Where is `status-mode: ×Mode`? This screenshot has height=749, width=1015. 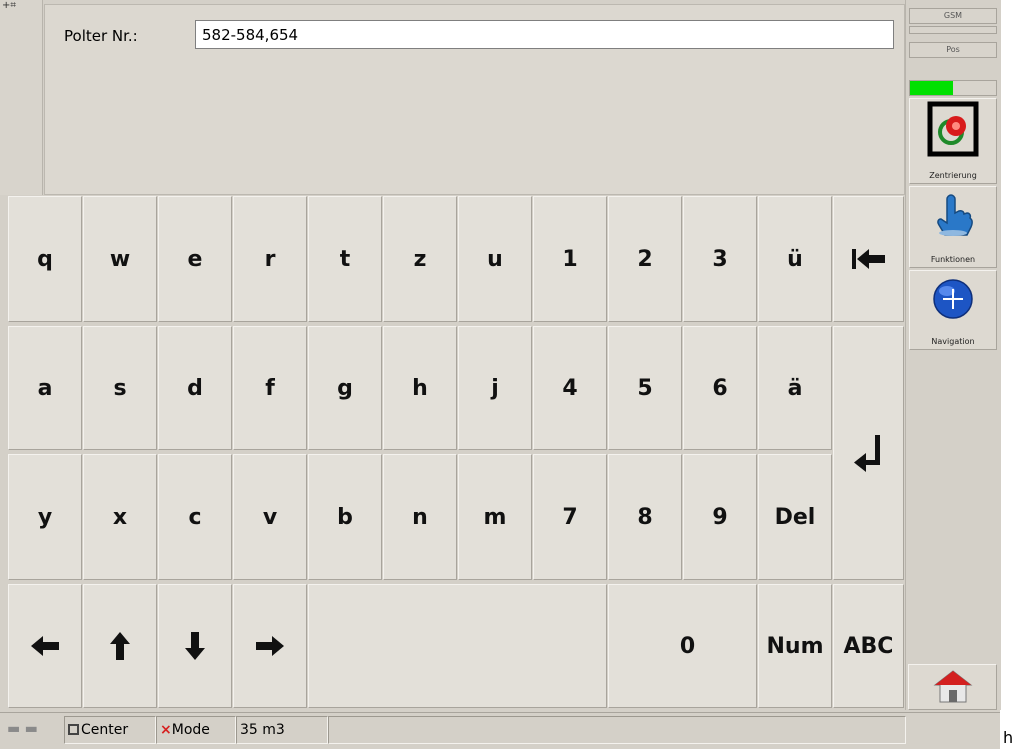 status-mode: ×Mode is located at coordinates (196, 730).